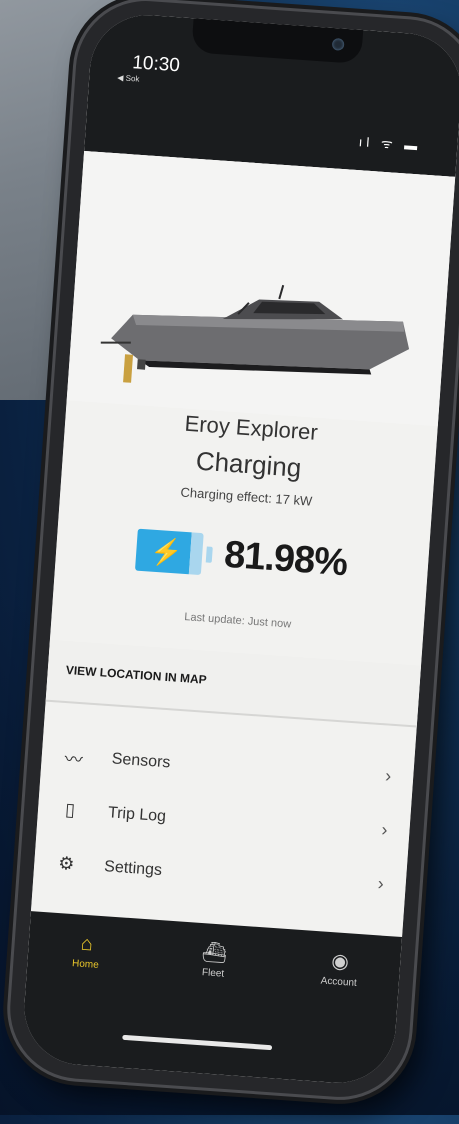  Describe the element at coordinates (340, 962) in the screenshot. I see `account-icon: ◉` at that location.